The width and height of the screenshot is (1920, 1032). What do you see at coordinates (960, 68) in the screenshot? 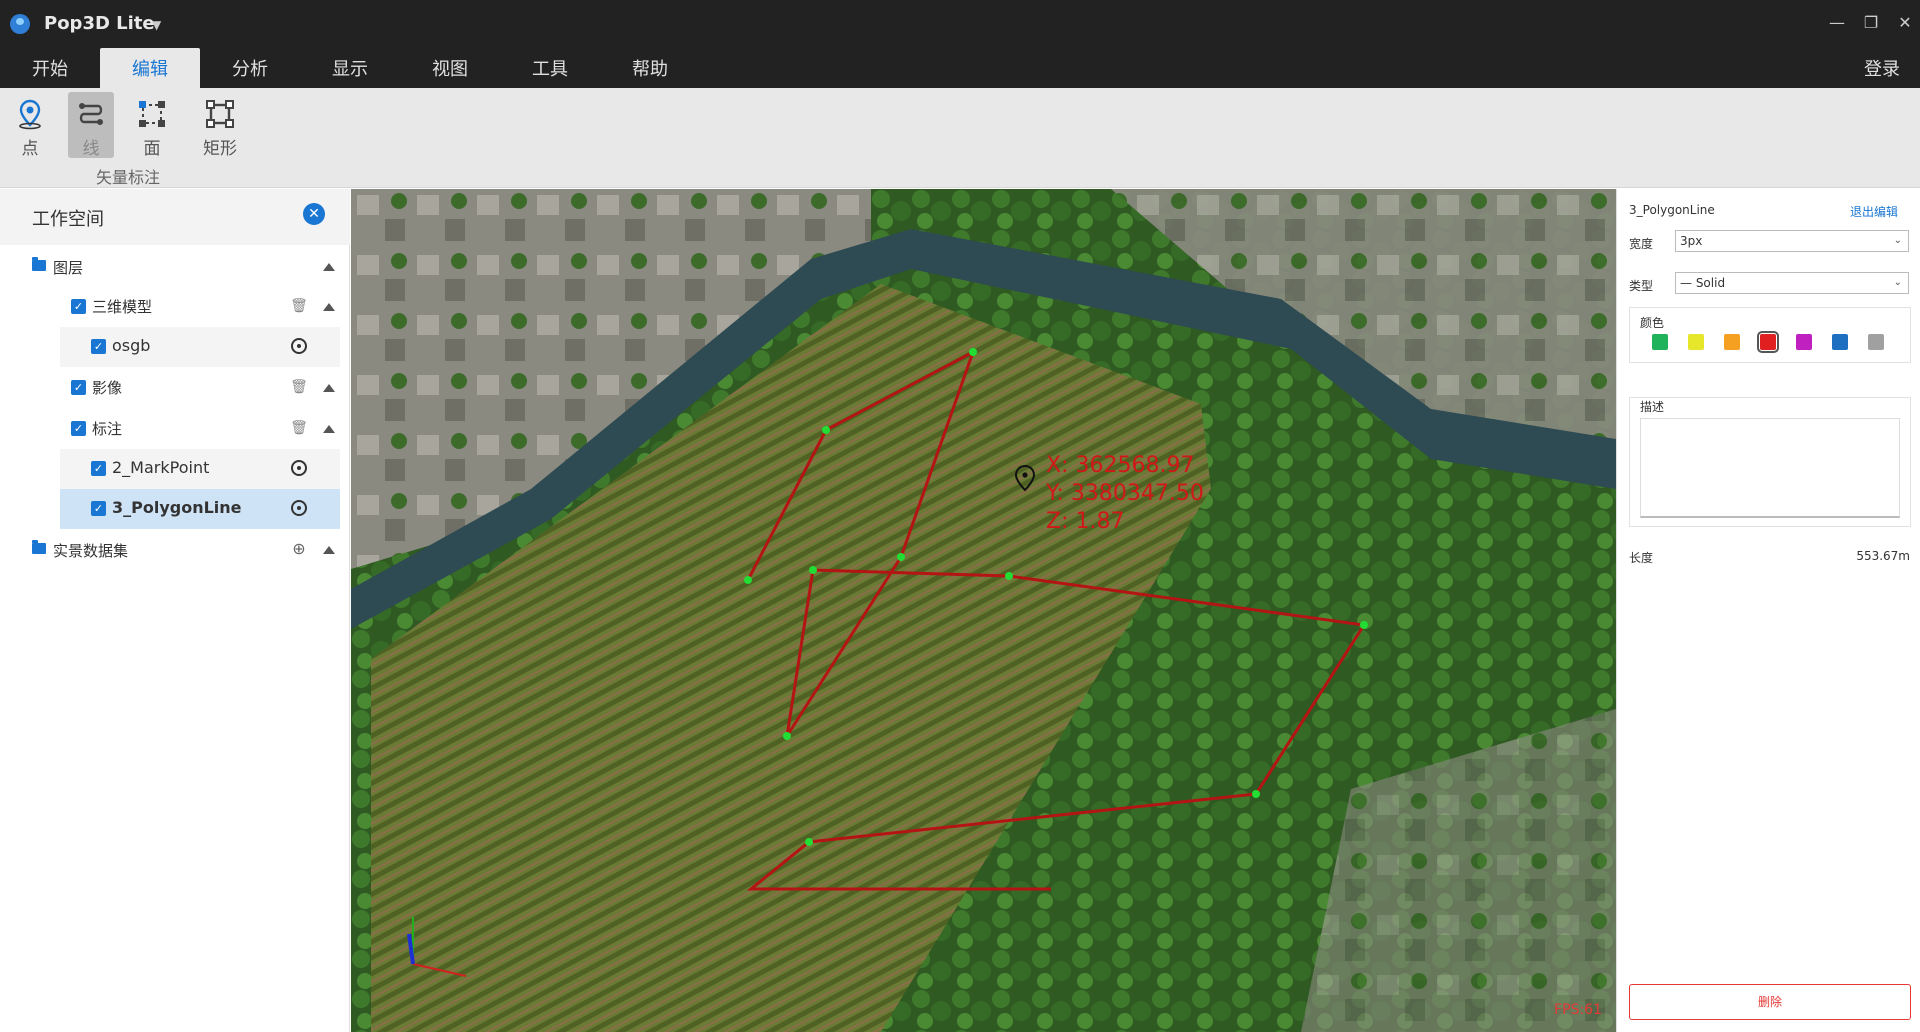
I see `menu-bar: 开始 编辑 分析 显示 视图 工具 帮助 登录` at bounding box center [960, 68].